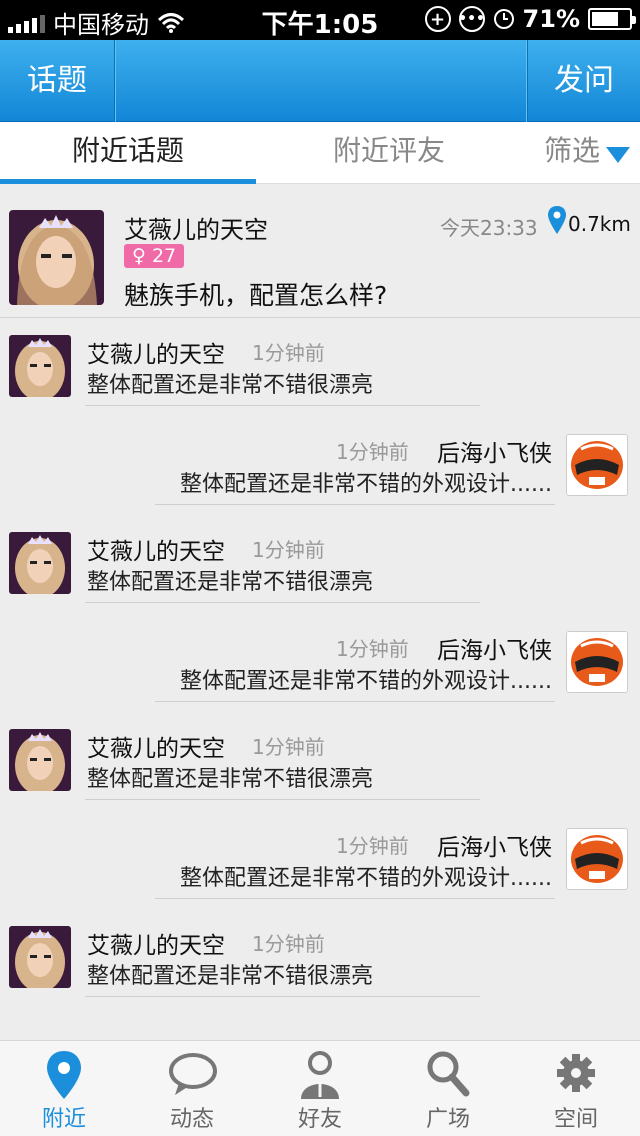  I want to click on bottom-tab-bar: 附近 动态 好友 广场 空间, so click(320, 1088).